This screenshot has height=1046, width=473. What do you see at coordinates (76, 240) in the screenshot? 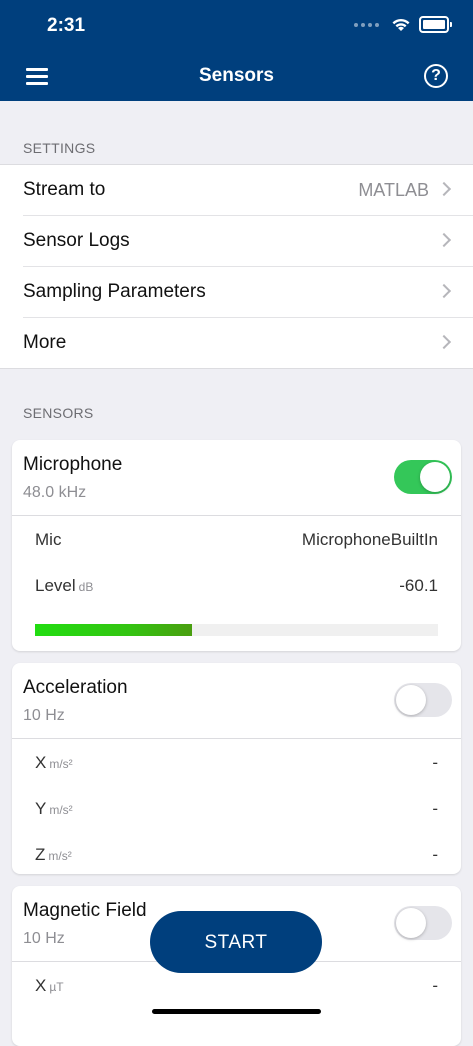
I see `settings-item-label: Sensor Logs` at bounding box center [76, 240].